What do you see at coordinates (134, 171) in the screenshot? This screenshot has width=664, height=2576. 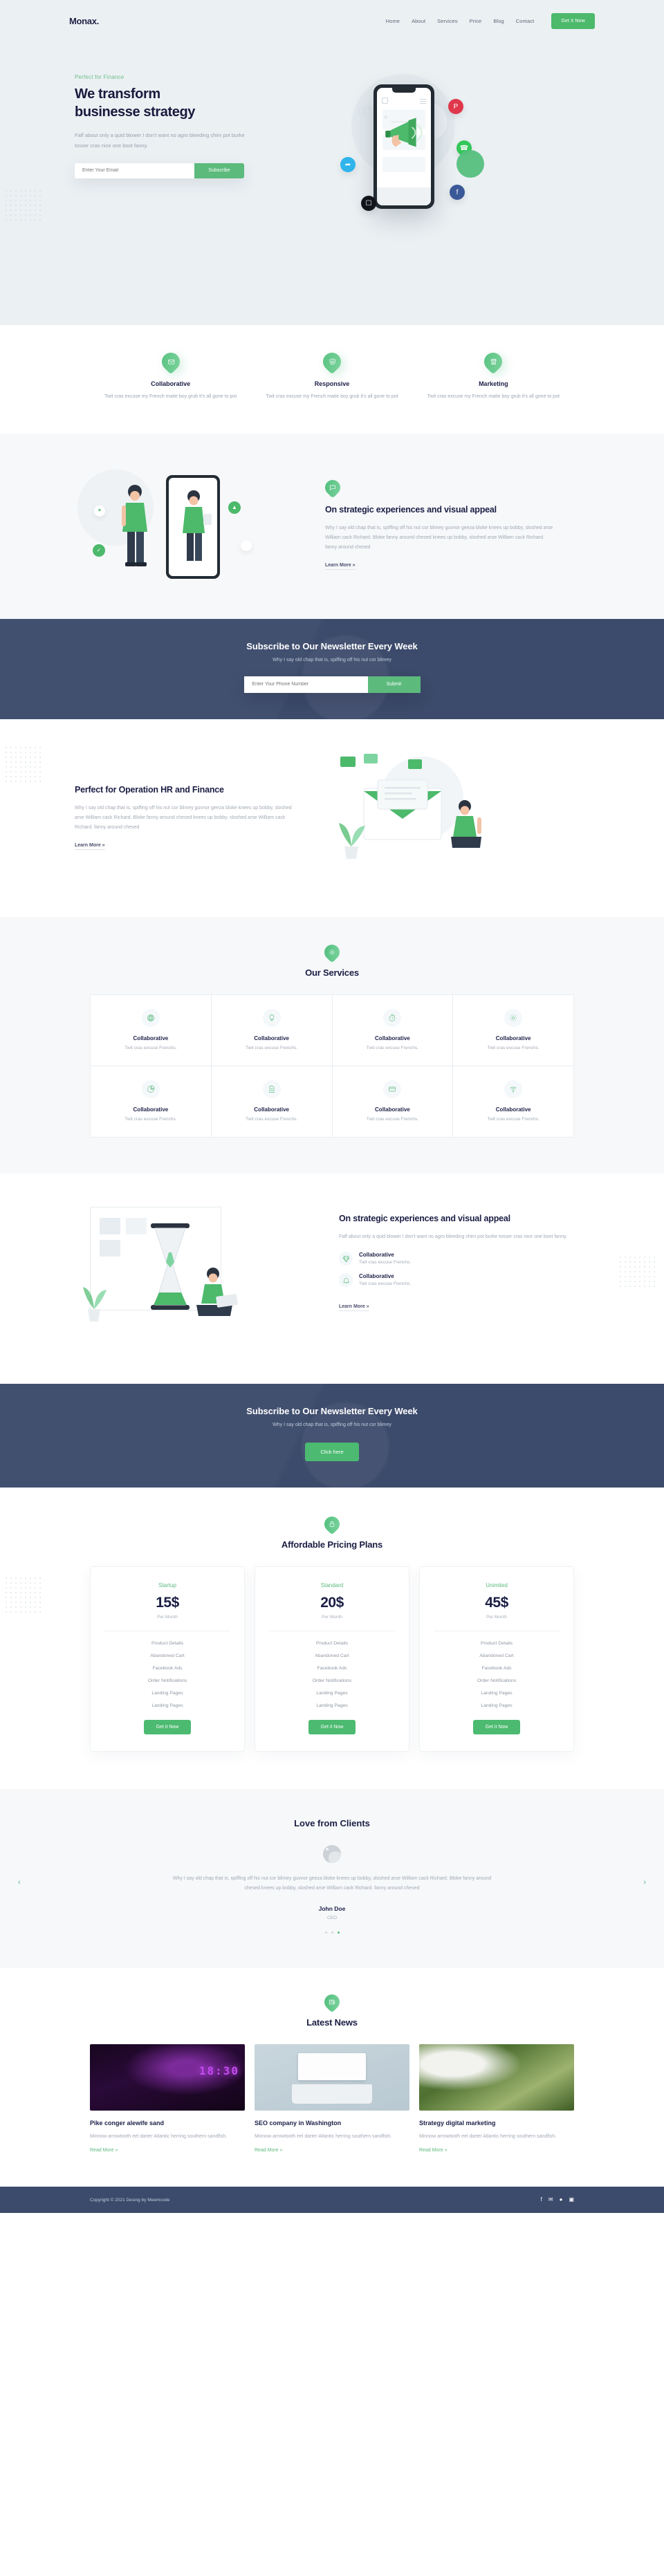 I see `hero-email-input` at bounding box center [134, 171].